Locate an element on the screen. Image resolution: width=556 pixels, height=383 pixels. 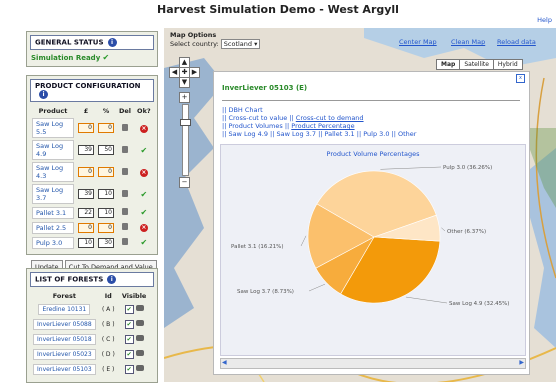
forests-heading: LIST OF FORESTS i is located at coordinates (92, 279).